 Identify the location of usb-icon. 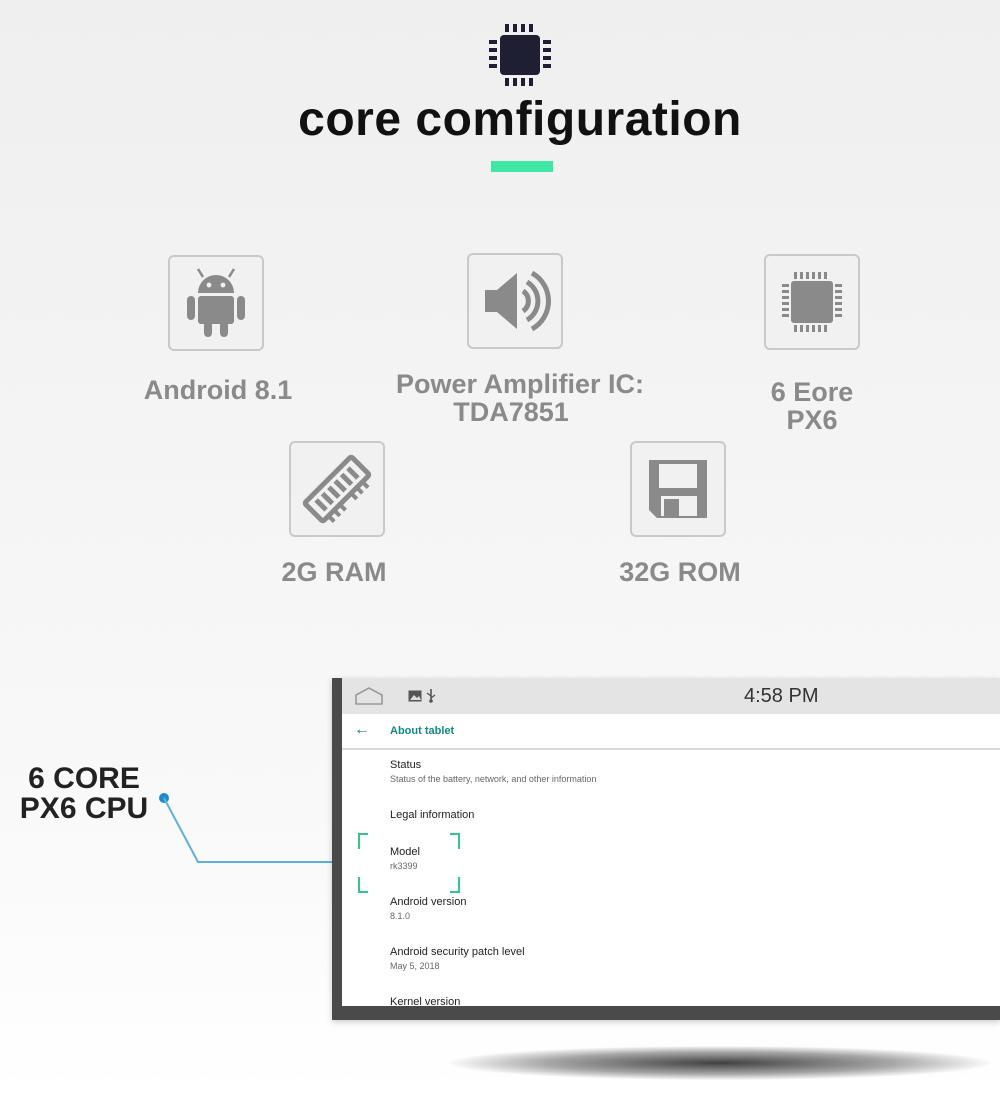
(431, 696).